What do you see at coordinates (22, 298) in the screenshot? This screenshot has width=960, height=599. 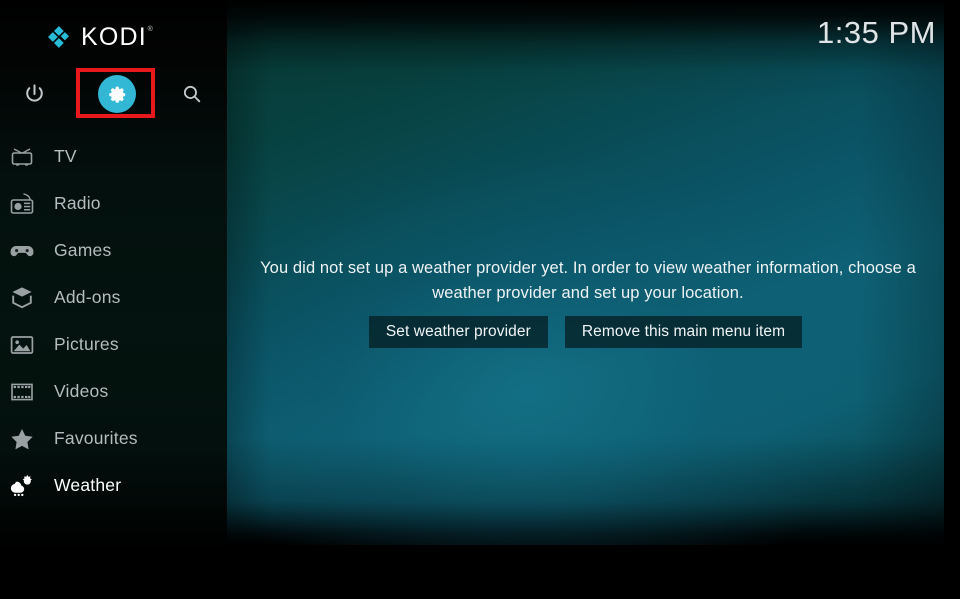 I see `addons-box-icon` at bounding box center [22, 298].